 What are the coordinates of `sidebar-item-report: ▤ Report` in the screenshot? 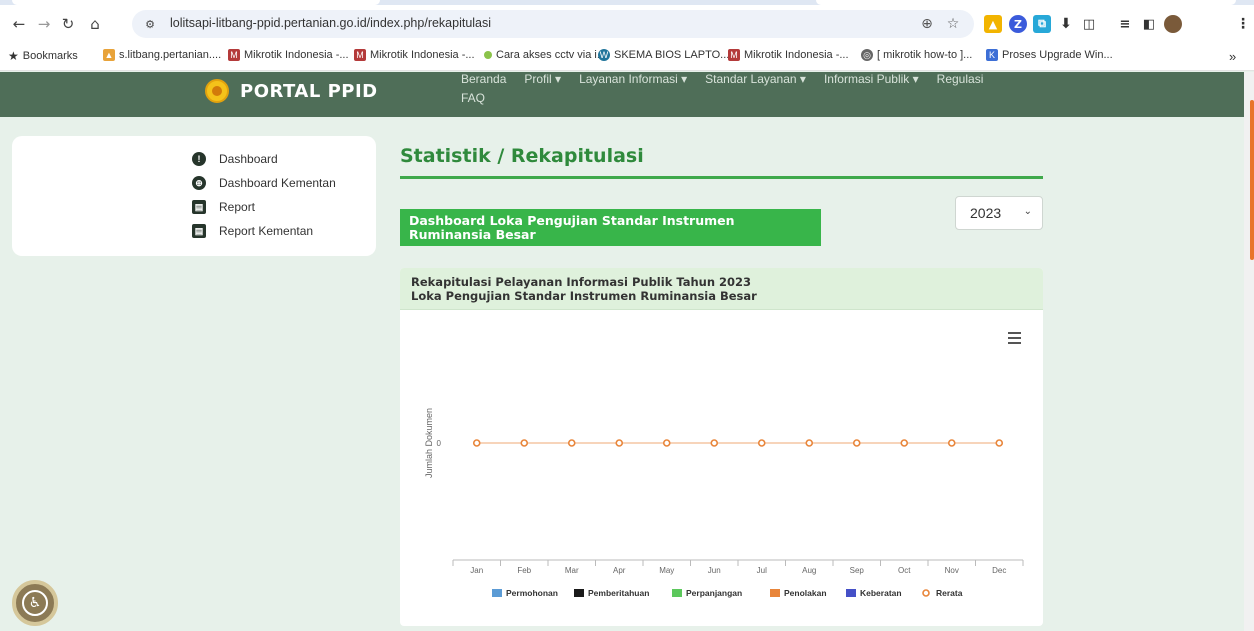 It's located at (223, 207).